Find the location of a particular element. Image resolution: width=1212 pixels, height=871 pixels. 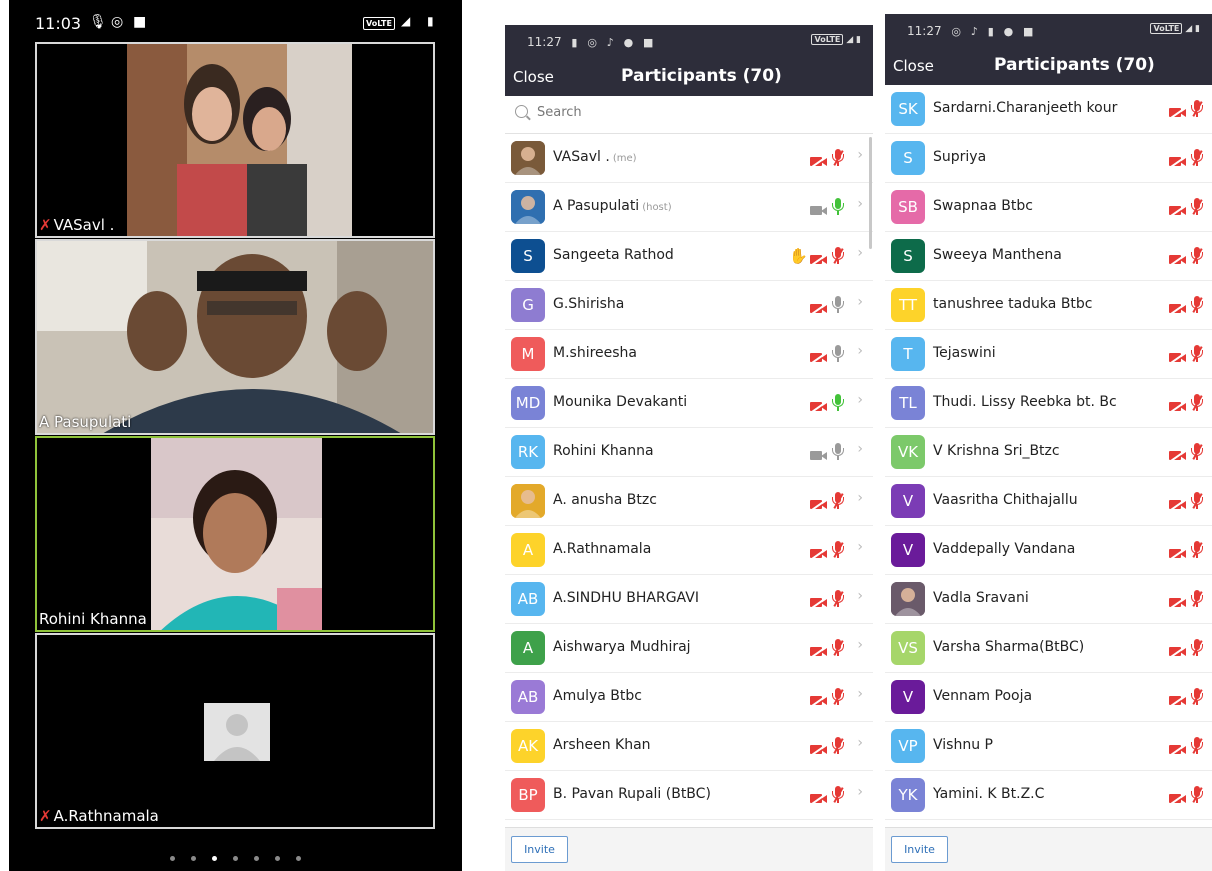

participant-row: TL Thudi. Lissy Reebka bt. Bc is located at coordinates (1048, 403).